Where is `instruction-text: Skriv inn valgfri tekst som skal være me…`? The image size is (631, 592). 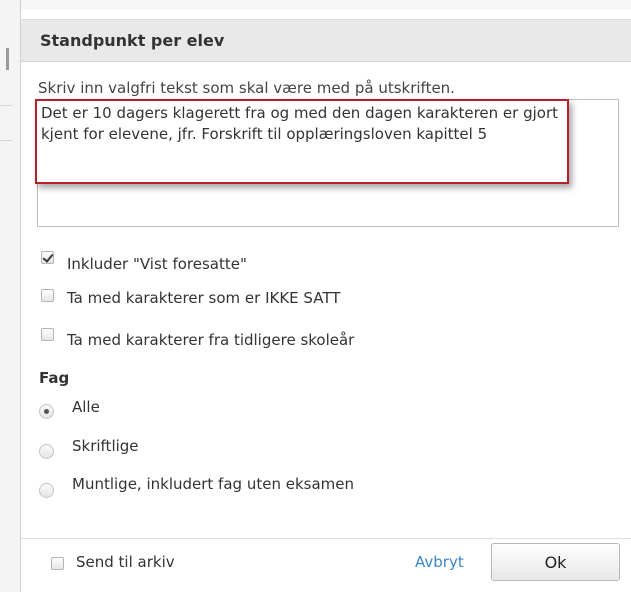 instruction-text: Skriv inn valgfri tekst som skal være me… is located at coordinates (246, 88).